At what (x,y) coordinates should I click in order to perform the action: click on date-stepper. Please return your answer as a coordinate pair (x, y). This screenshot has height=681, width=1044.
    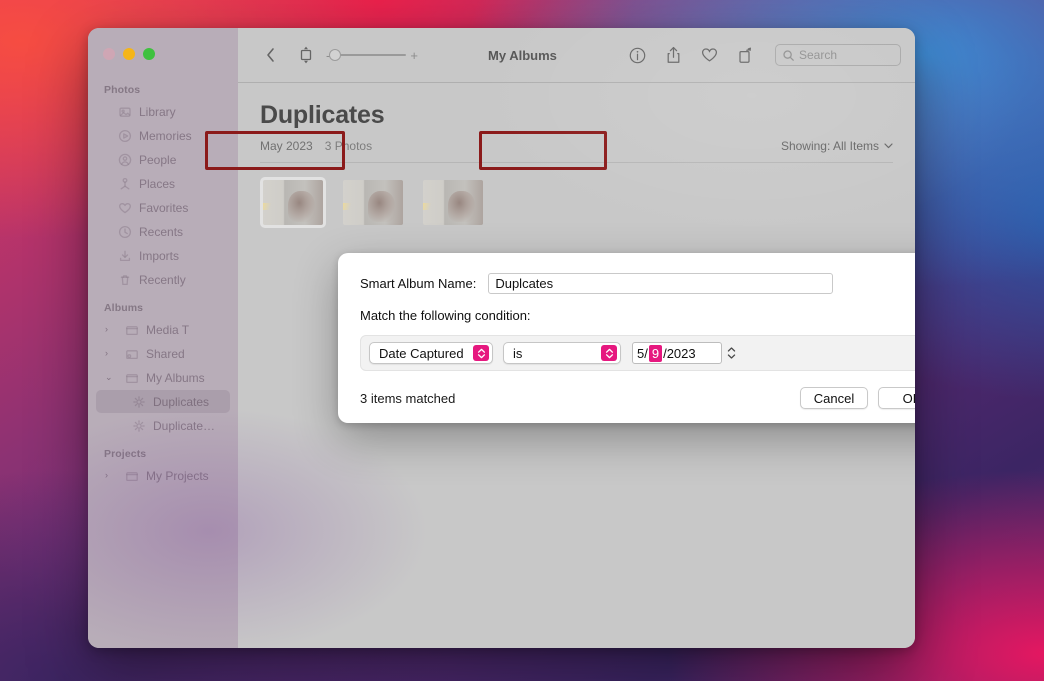
    Looking at the image, I should click on (731, 353).